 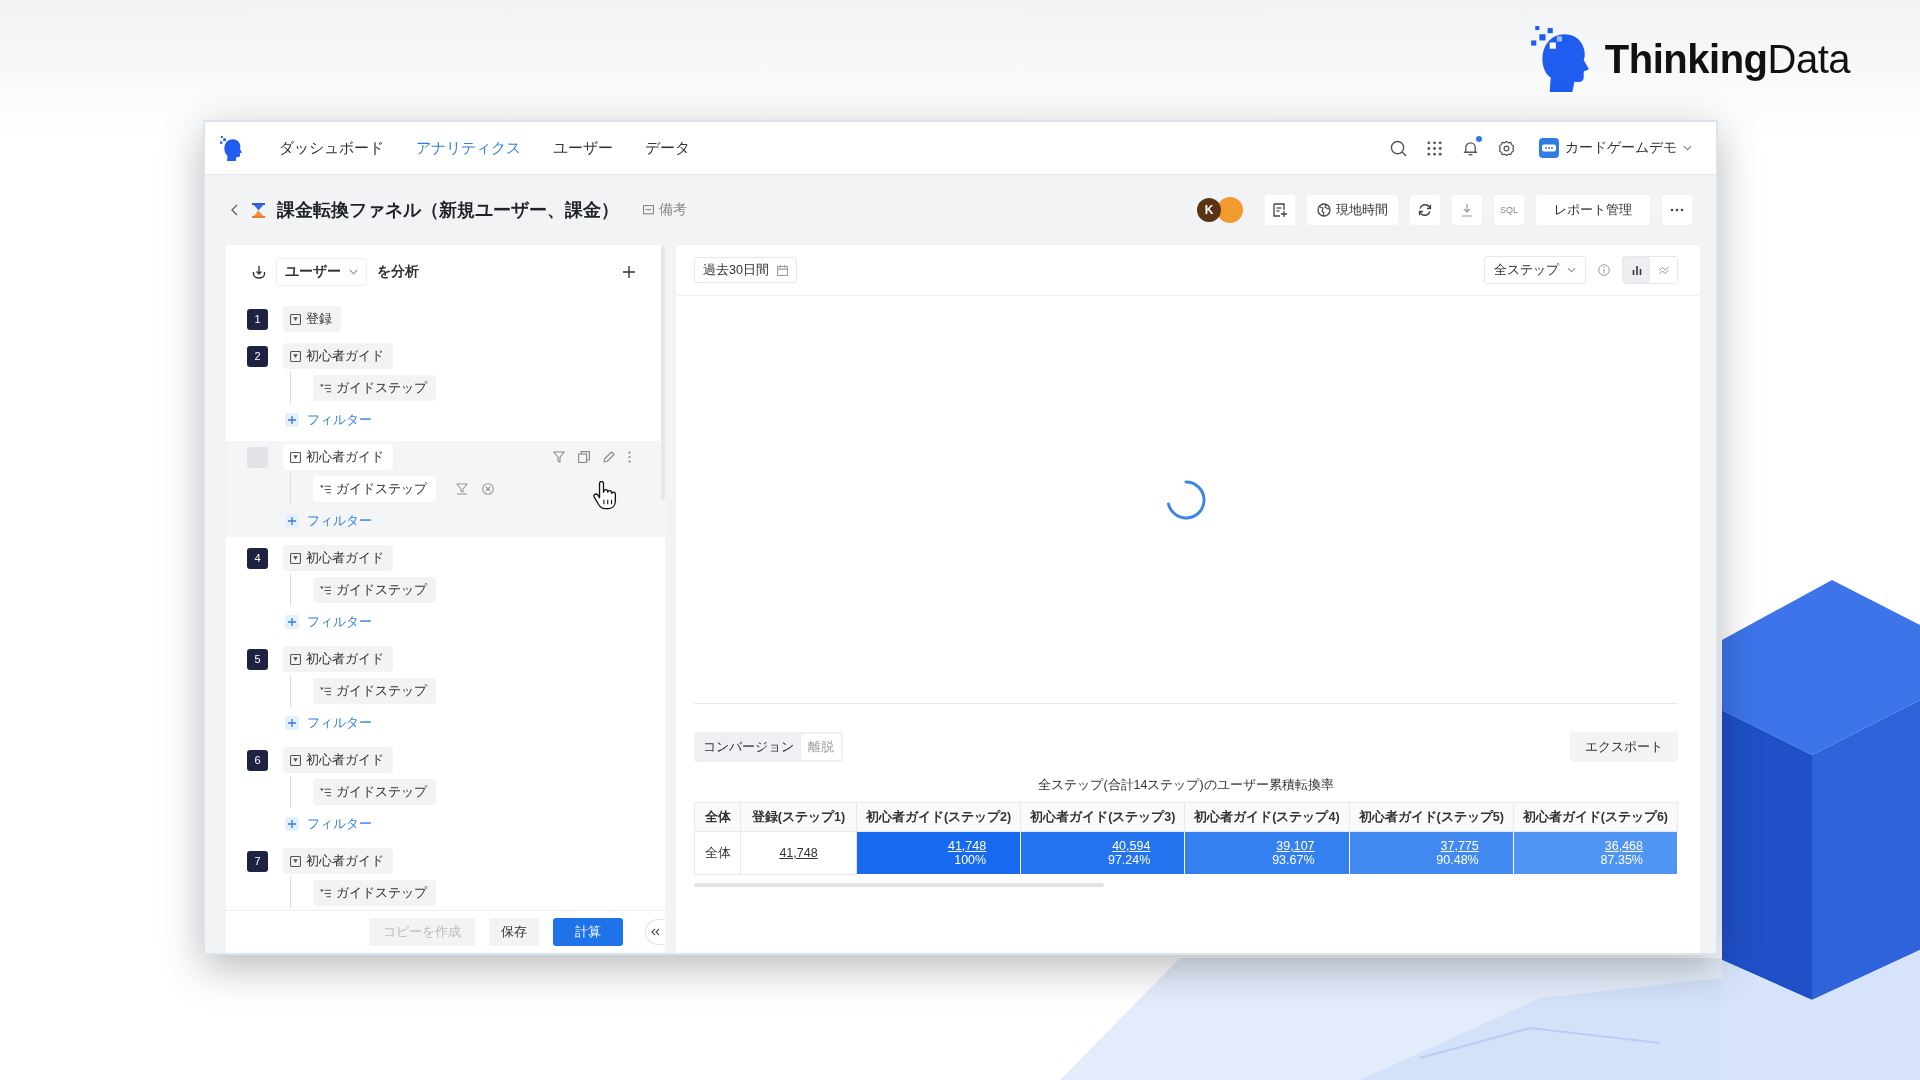 I want to click on brand-name: ThinkingData, so click(x=1727, y=59).